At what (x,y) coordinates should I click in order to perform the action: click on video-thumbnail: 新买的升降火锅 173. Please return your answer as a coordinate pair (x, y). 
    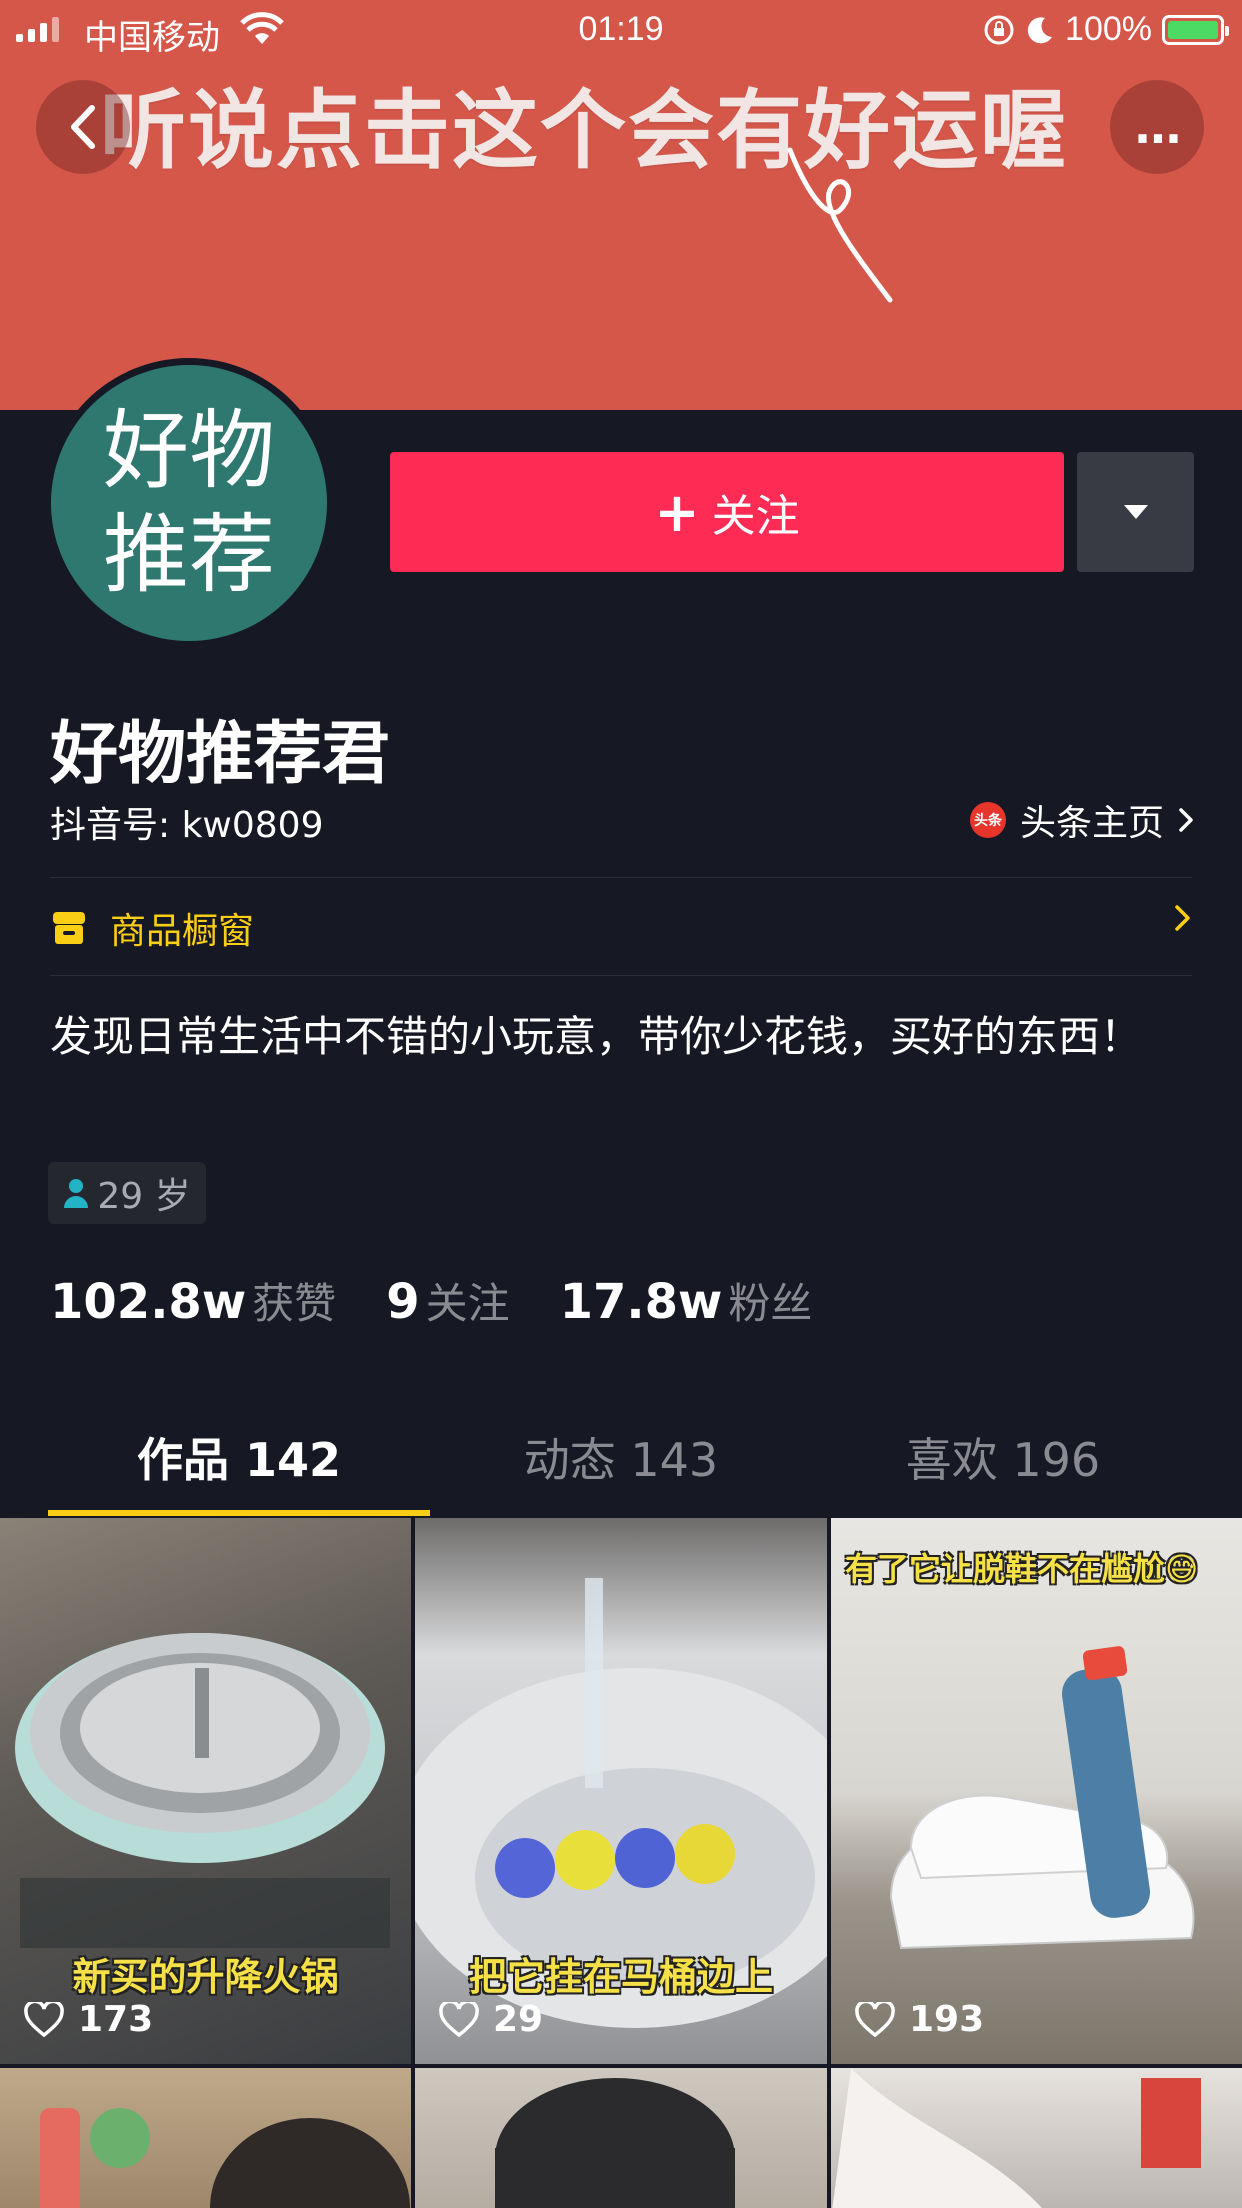
    Looking at the image, I should click on (205, 1791).